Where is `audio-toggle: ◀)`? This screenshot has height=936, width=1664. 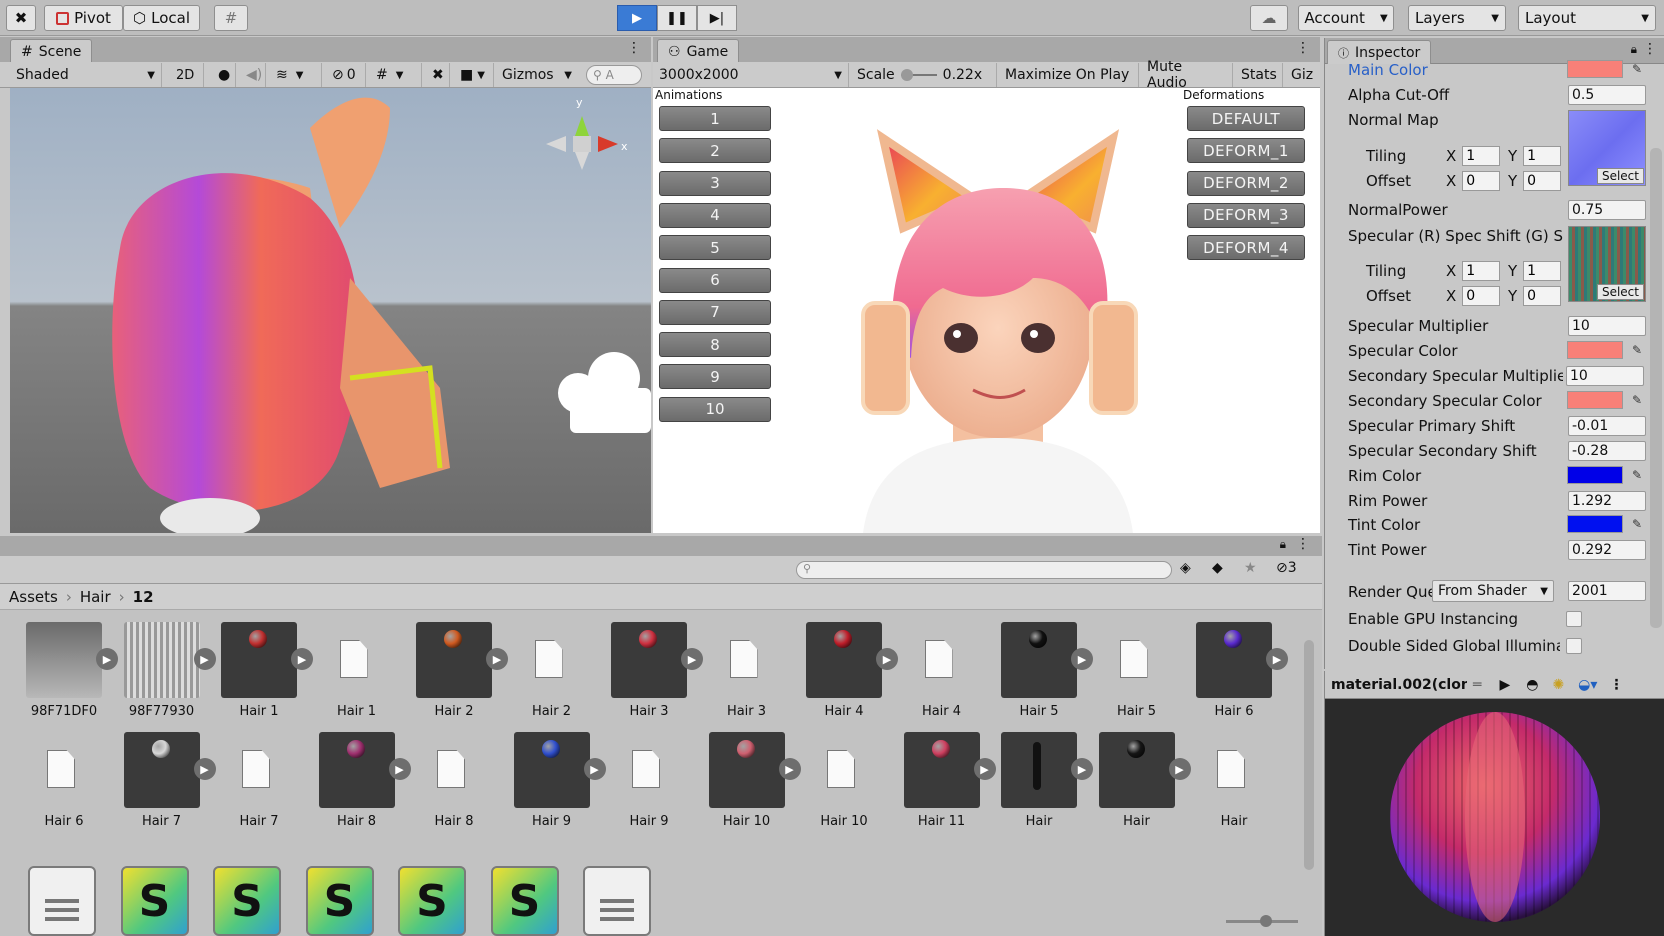
audio-toggle: ◀) is located at coordinates (253, 75).